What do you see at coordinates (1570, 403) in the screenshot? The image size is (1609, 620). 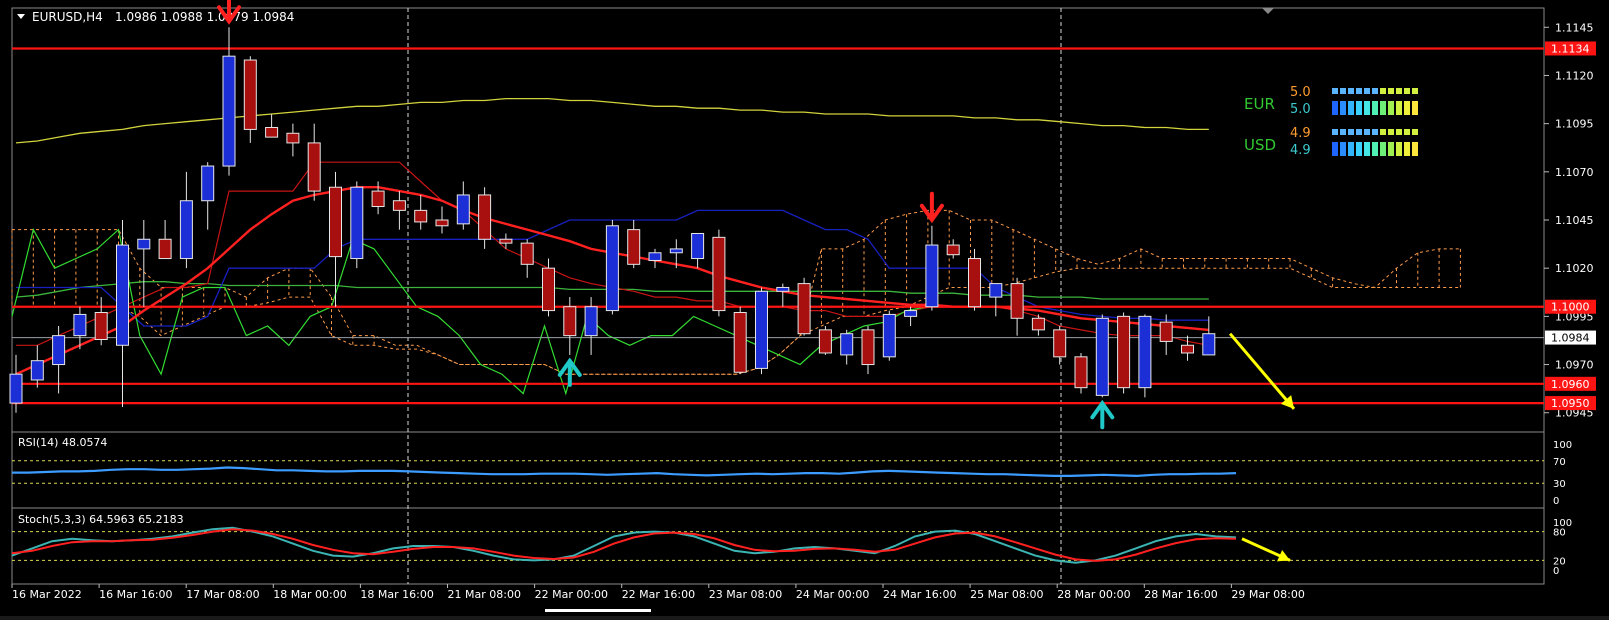 I see `level-tag-label: 1.0950` at bounding box center [1570, 403].